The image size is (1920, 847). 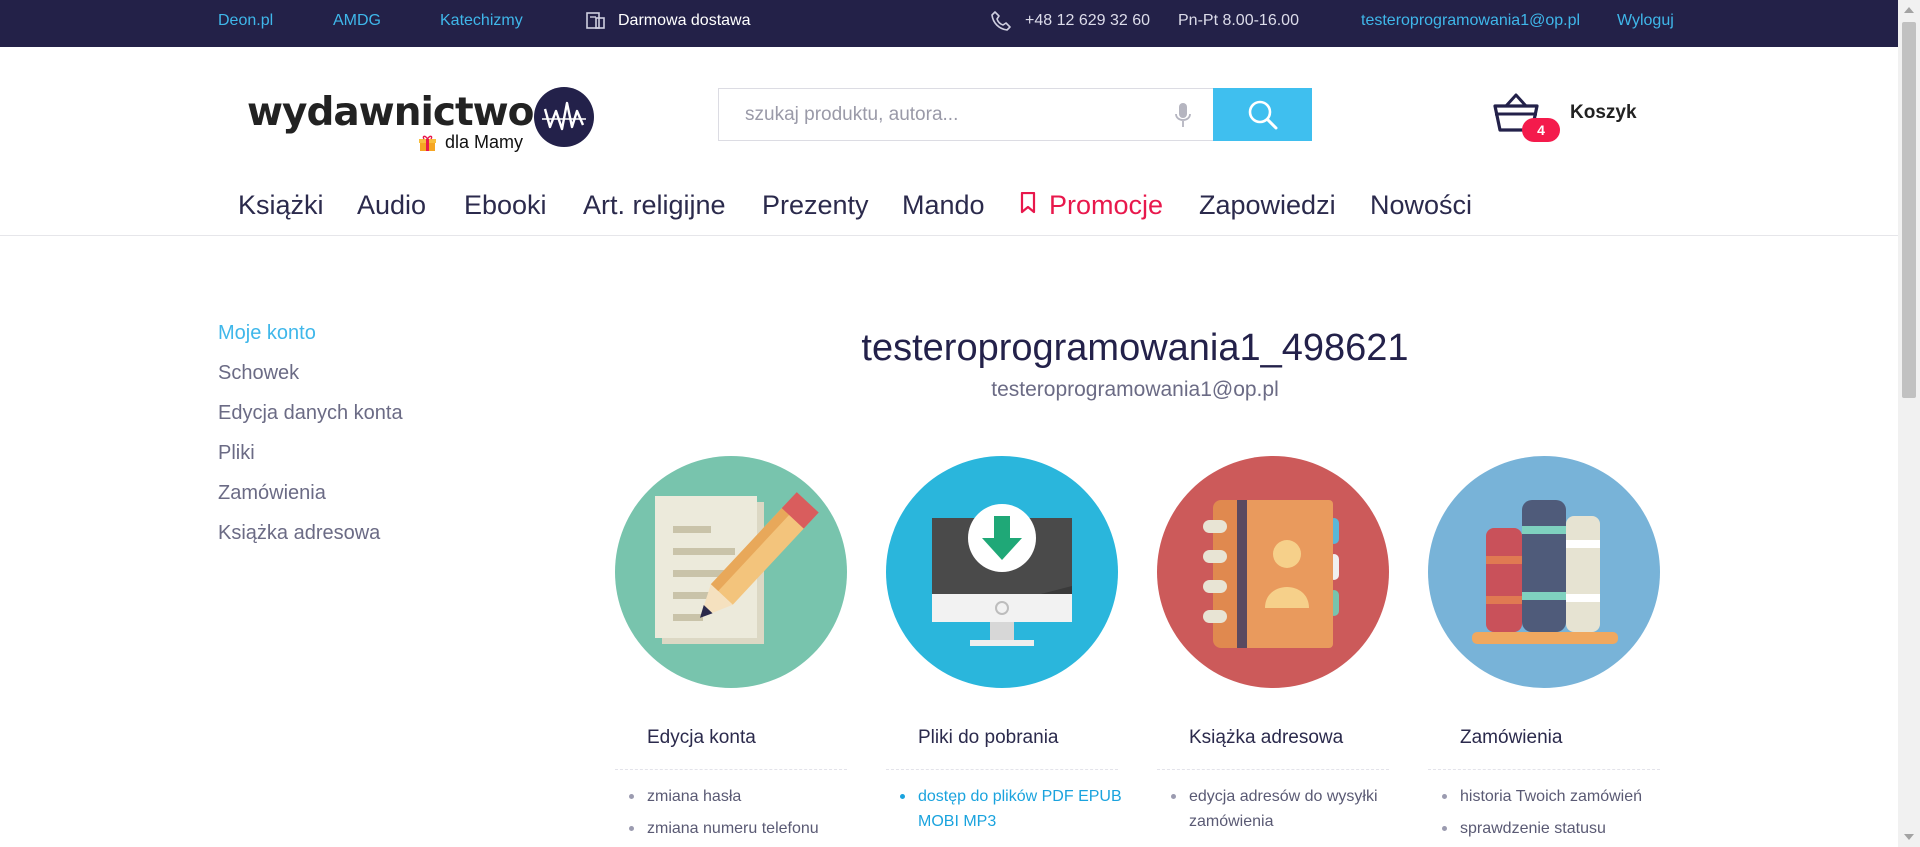 I want to click on card-title: Książka adresowa, so click(x=1266, y=738).